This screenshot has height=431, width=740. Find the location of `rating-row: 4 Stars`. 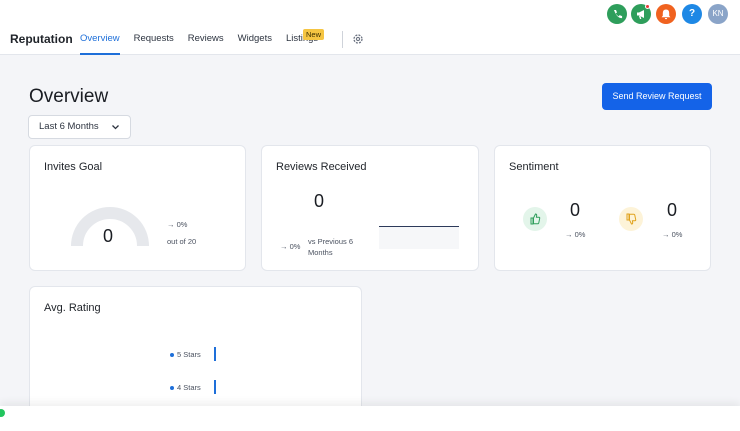

rating-row: 4 Stars is located at coordinates (185, 387).